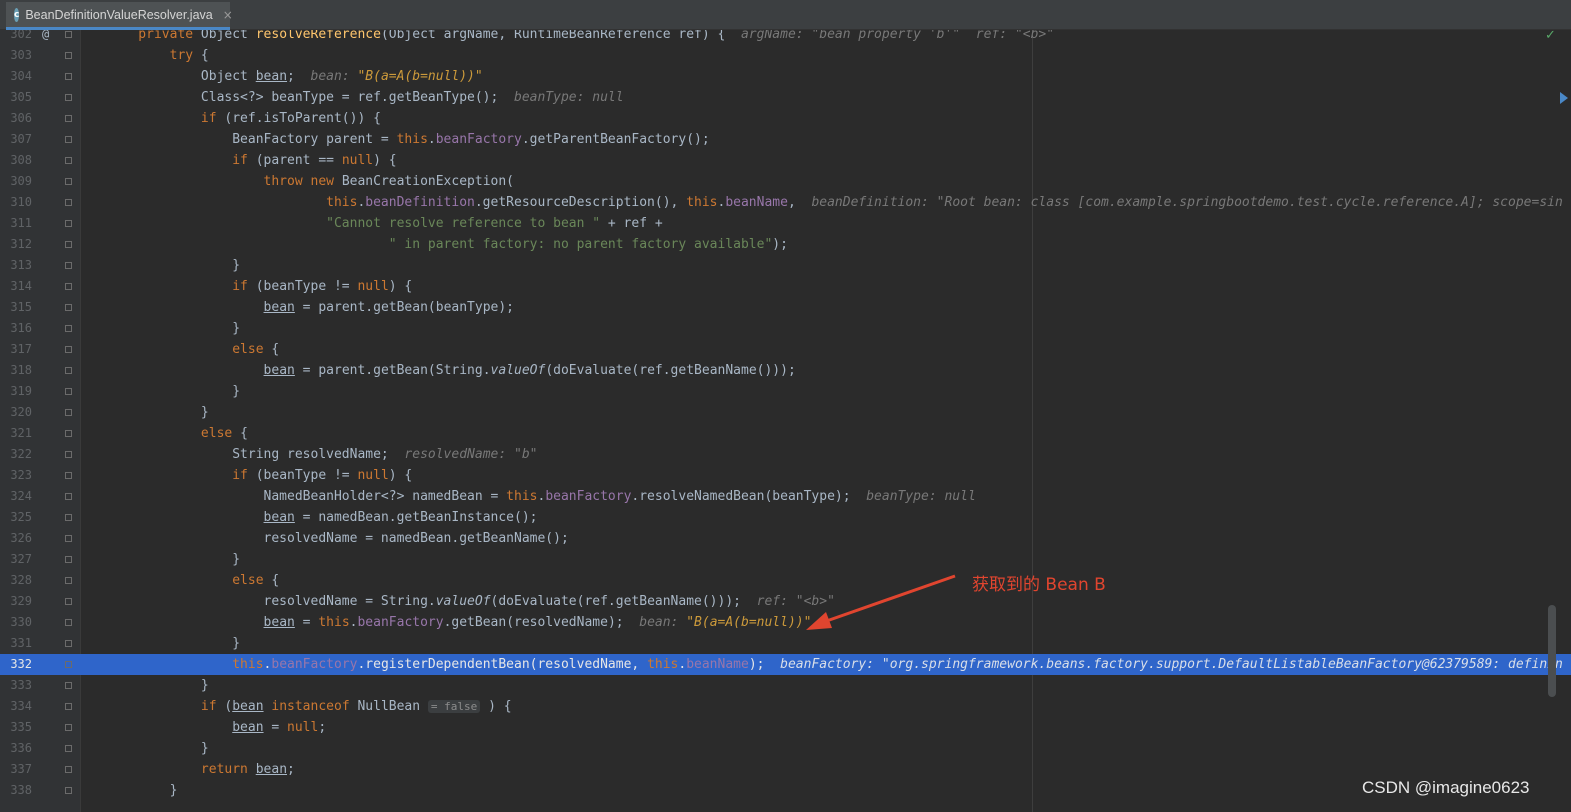 Image resolution: width=1571 pixels, height=812 pixels. Describe the element at coordinates (1039, 585) in the screenshot. I see `annotation-text: 获取到的 Bean B` at that location.